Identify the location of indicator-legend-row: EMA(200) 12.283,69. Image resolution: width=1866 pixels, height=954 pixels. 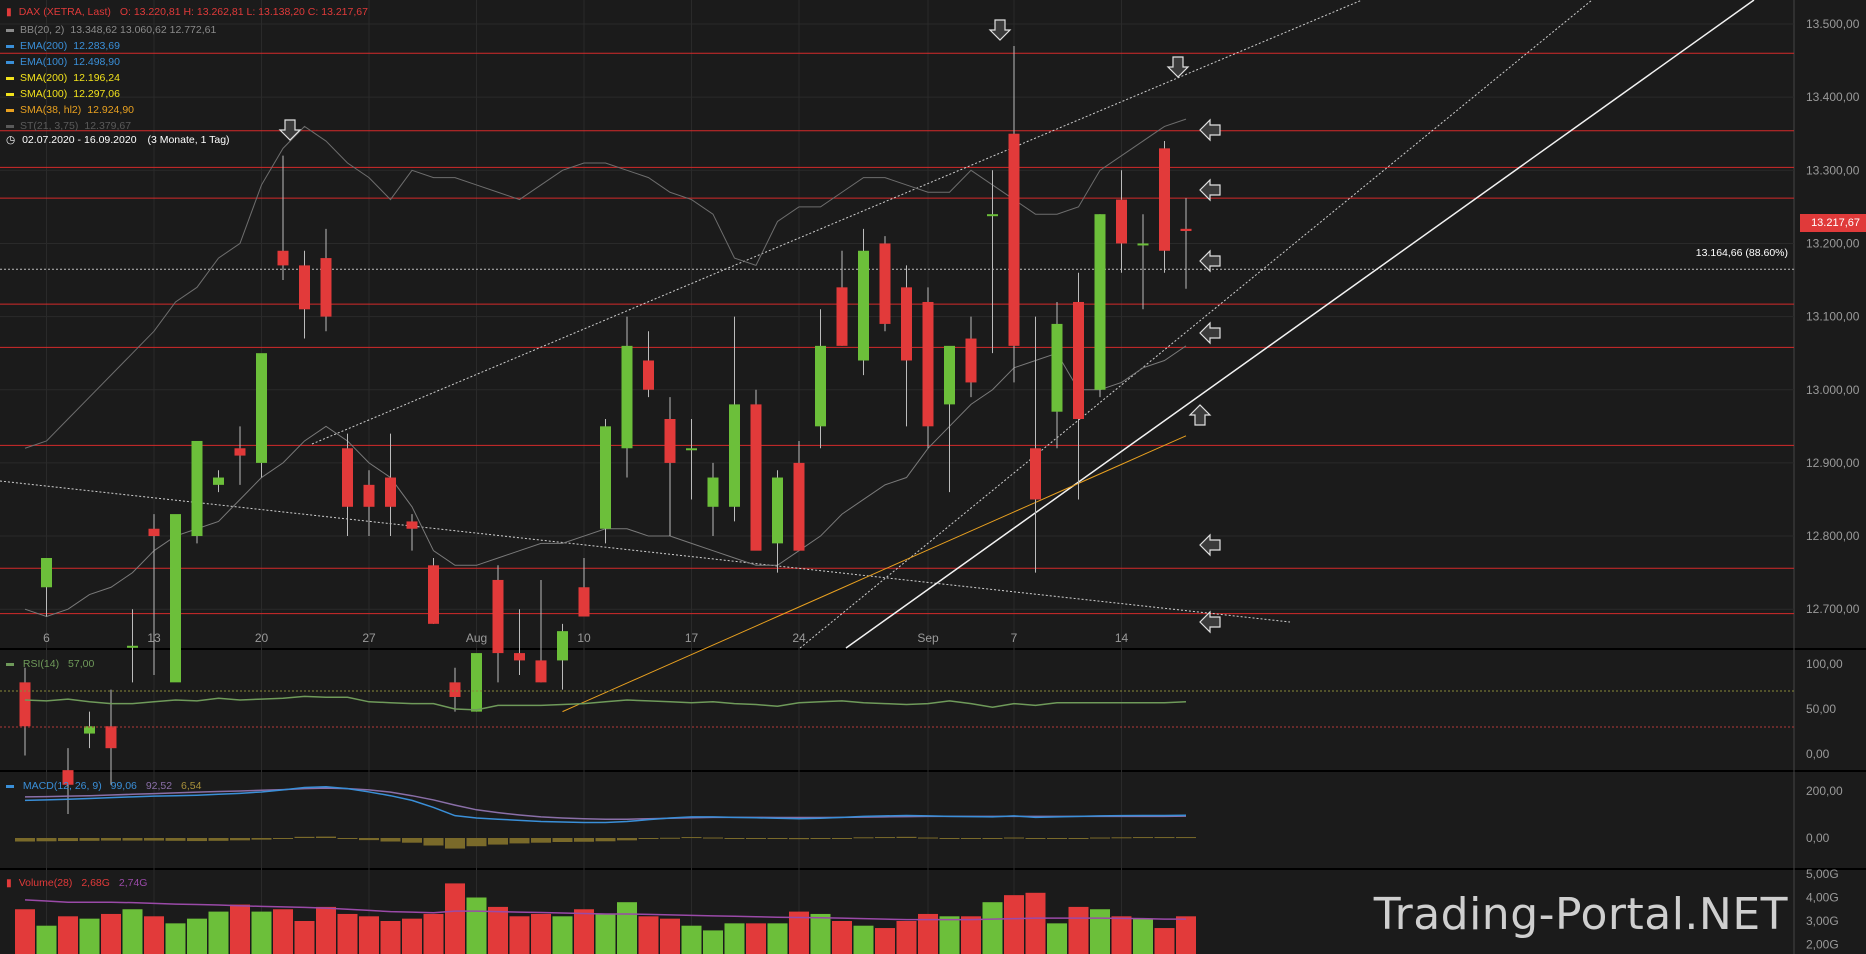
(63, 46).